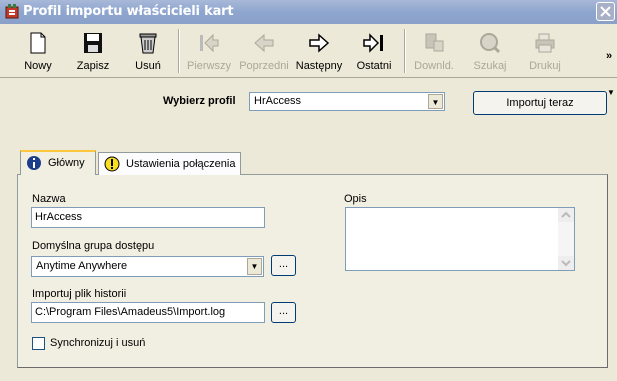 The height and width of the screenshot is (381, 617). What do you see at coordinates (434, 42) in the screenshot?
I see `download-icon` at bounding box center [434, 42].